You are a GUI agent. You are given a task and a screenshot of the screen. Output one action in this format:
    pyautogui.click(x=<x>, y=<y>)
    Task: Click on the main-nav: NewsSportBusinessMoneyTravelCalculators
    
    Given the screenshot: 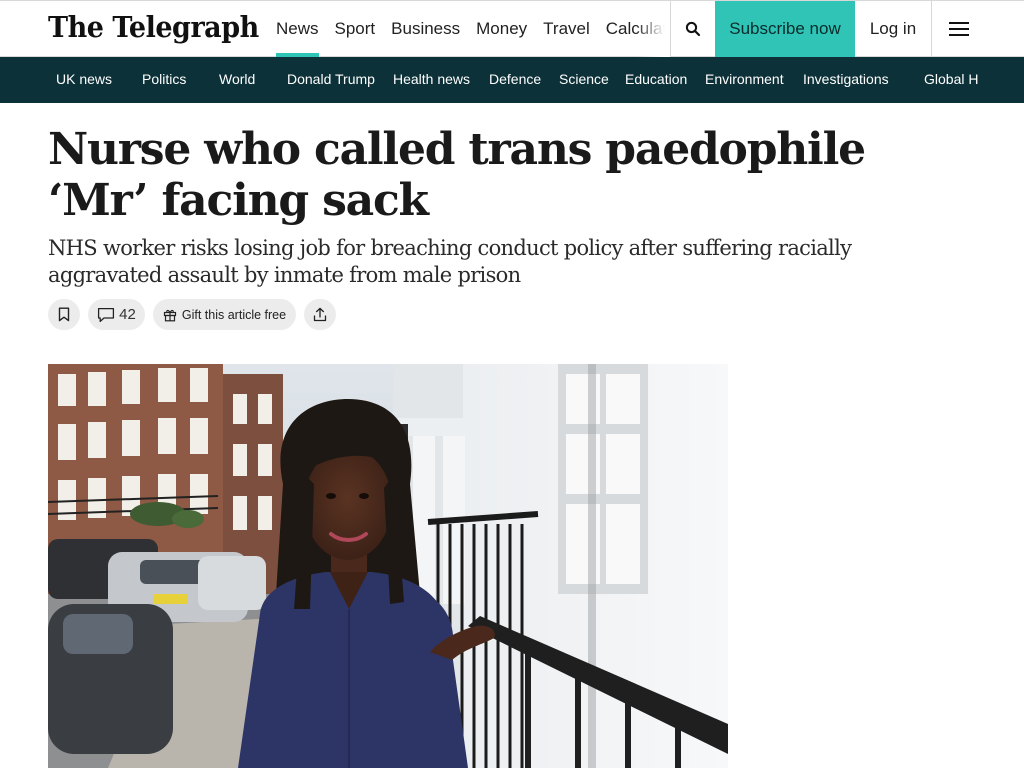 What is the action you would take?
    pyautogui.click(x=469, y=29)
    